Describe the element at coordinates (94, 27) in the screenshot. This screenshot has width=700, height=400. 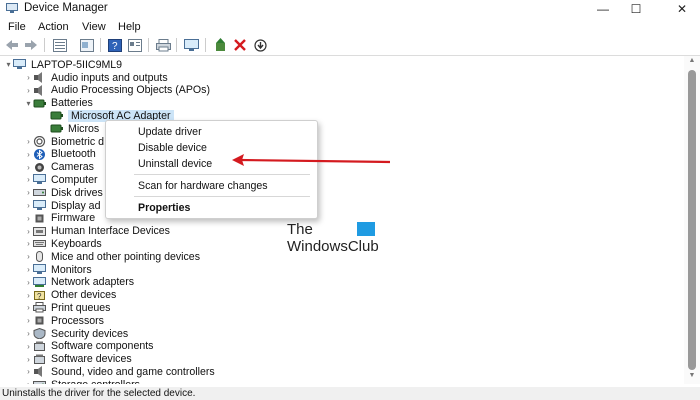
I see `menu-view: View` at that location.